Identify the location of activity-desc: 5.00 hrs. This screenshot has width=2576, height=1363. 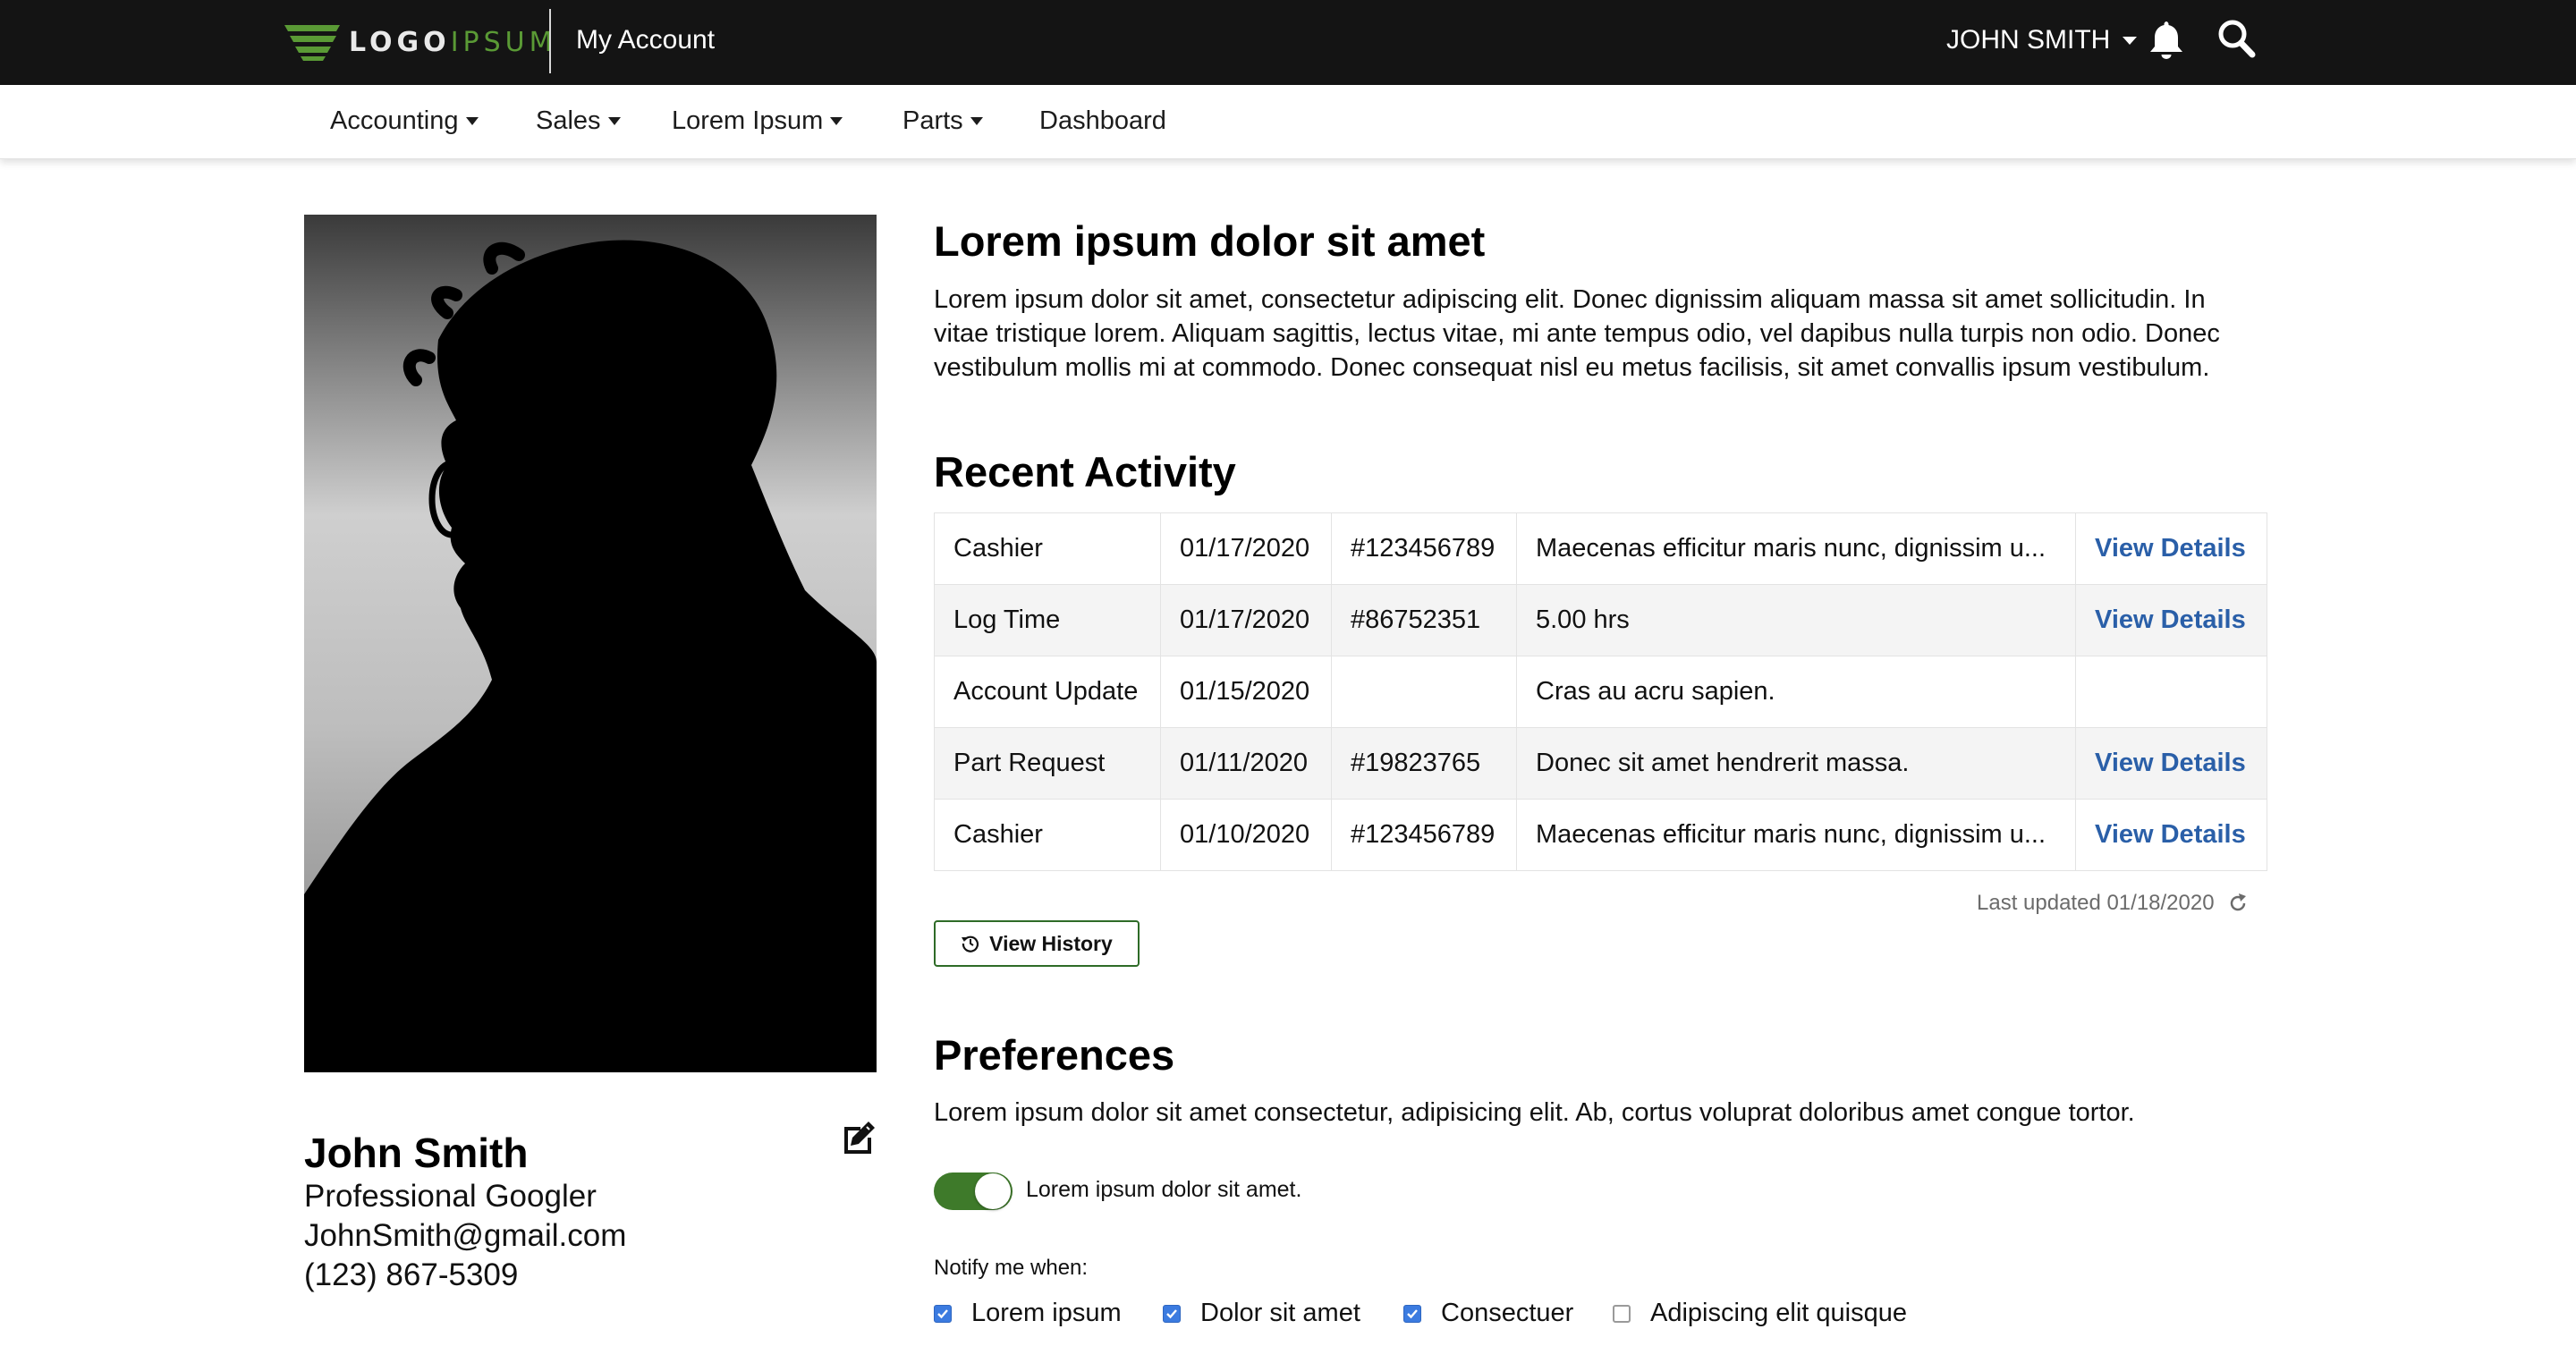
(1796, 620).